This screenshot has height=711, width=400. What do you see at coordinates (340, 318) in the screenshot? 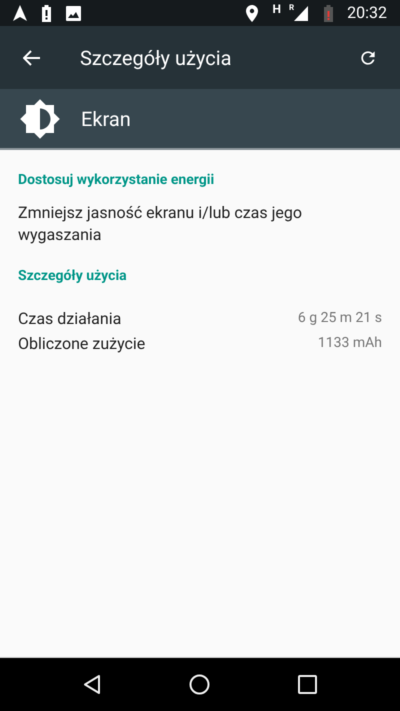
I see `stat-value: 6 g 25 m 21 s` at bounding box center [340, 318].